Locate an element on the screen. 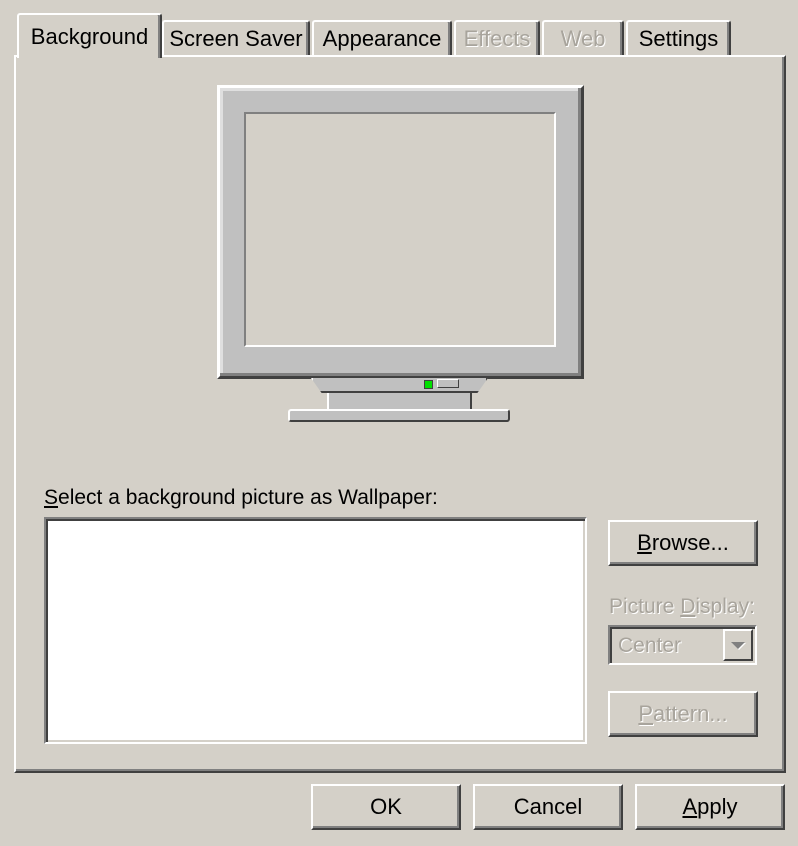  tab-appearance: Appearance is located at coordinates (382, 38).